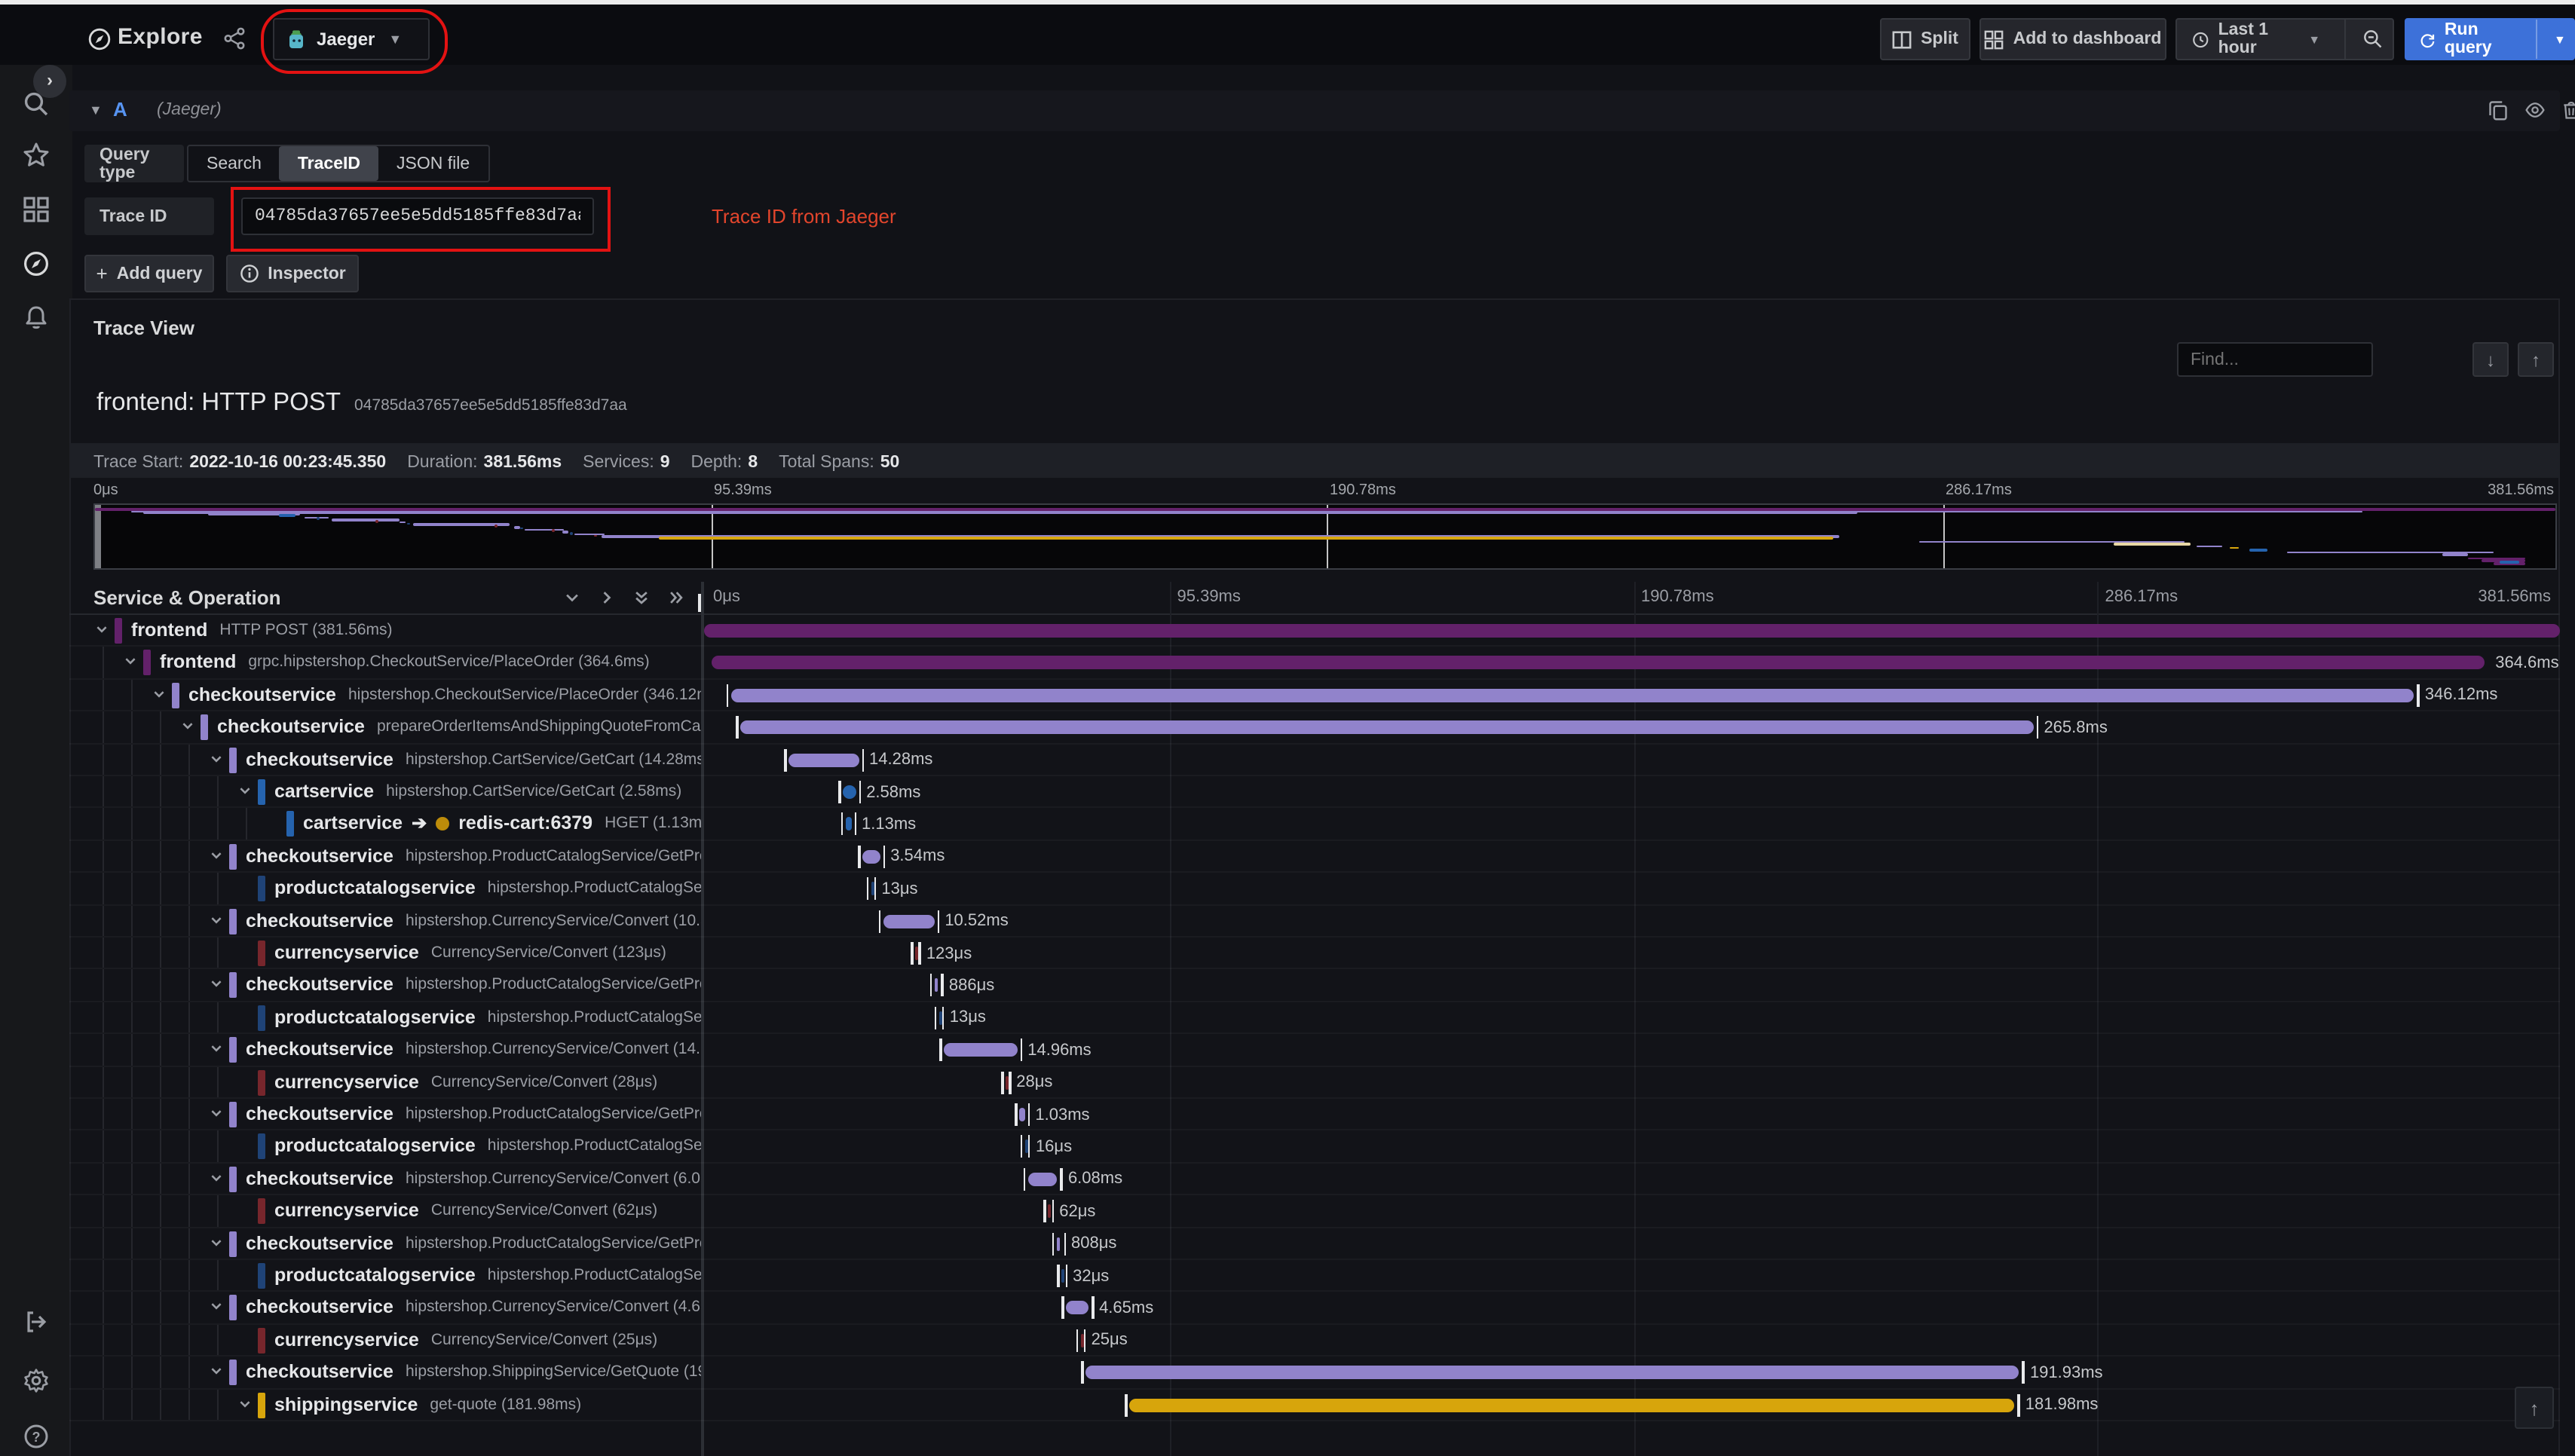 Image resolution: width=2575 pixels, height=1456 pixels. What do you see at coordinates (2466, 39) in the screenshot?
I see `run-query-button: Run query` at bounding box center [2466, 39].